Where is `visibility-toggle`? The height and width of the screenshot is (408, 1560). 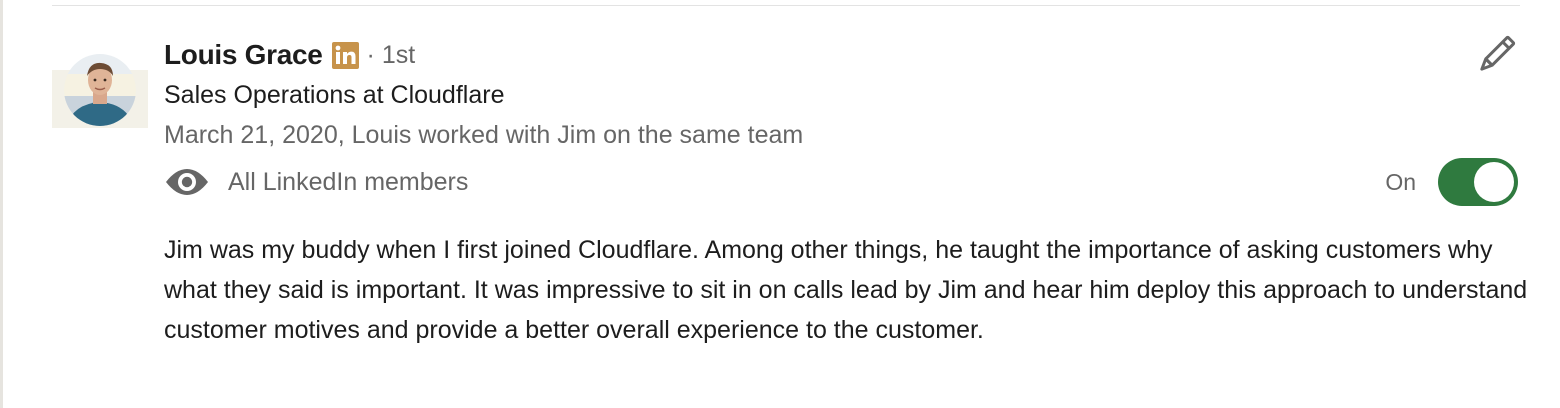 visibility-toggle is located at coordinates (1478, 182).